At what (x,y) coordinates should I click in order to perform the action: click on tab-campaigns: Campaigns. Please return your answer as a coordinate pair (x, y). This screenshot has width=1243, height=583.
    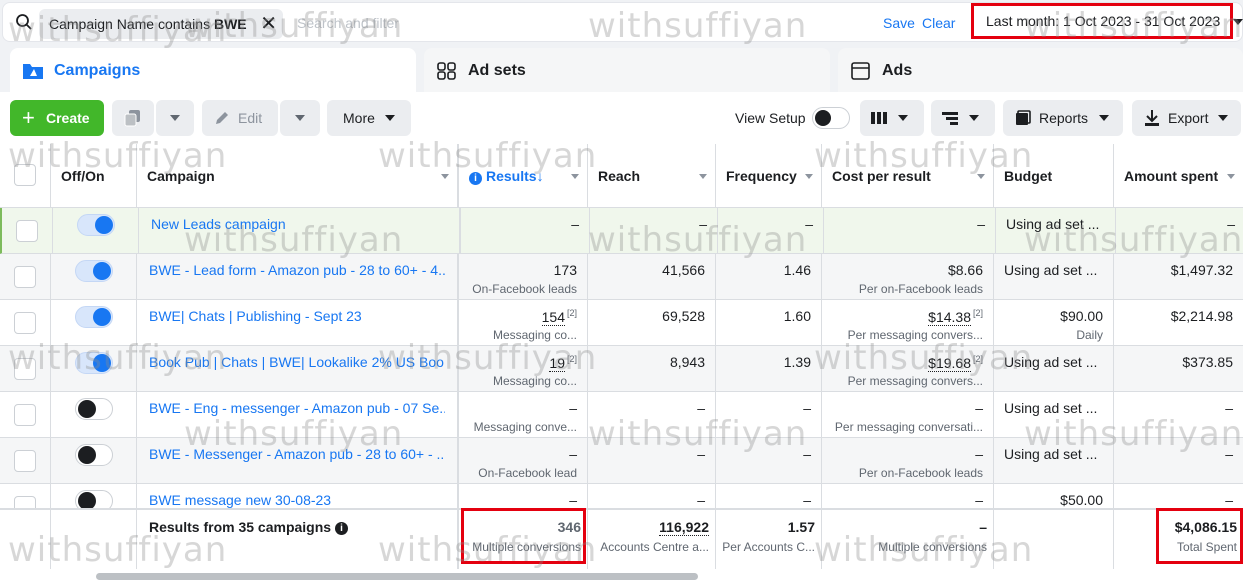
    Looking at the image, I should click on (213, 71).